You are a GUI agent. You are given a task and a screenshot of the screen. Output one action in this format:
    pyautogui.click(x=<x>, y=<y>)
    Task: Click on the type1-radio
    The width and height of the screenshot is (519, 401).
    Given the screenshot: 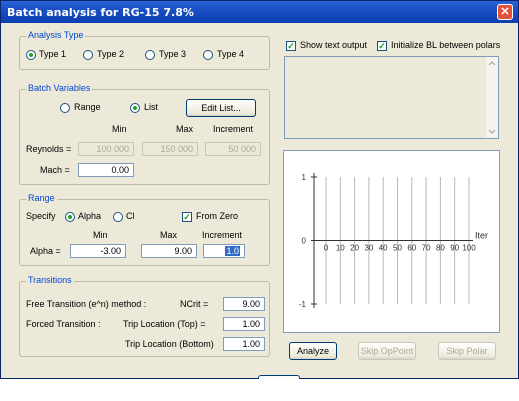 What is the action you would take?
    pyautogui.click(x=31, y=55)
    